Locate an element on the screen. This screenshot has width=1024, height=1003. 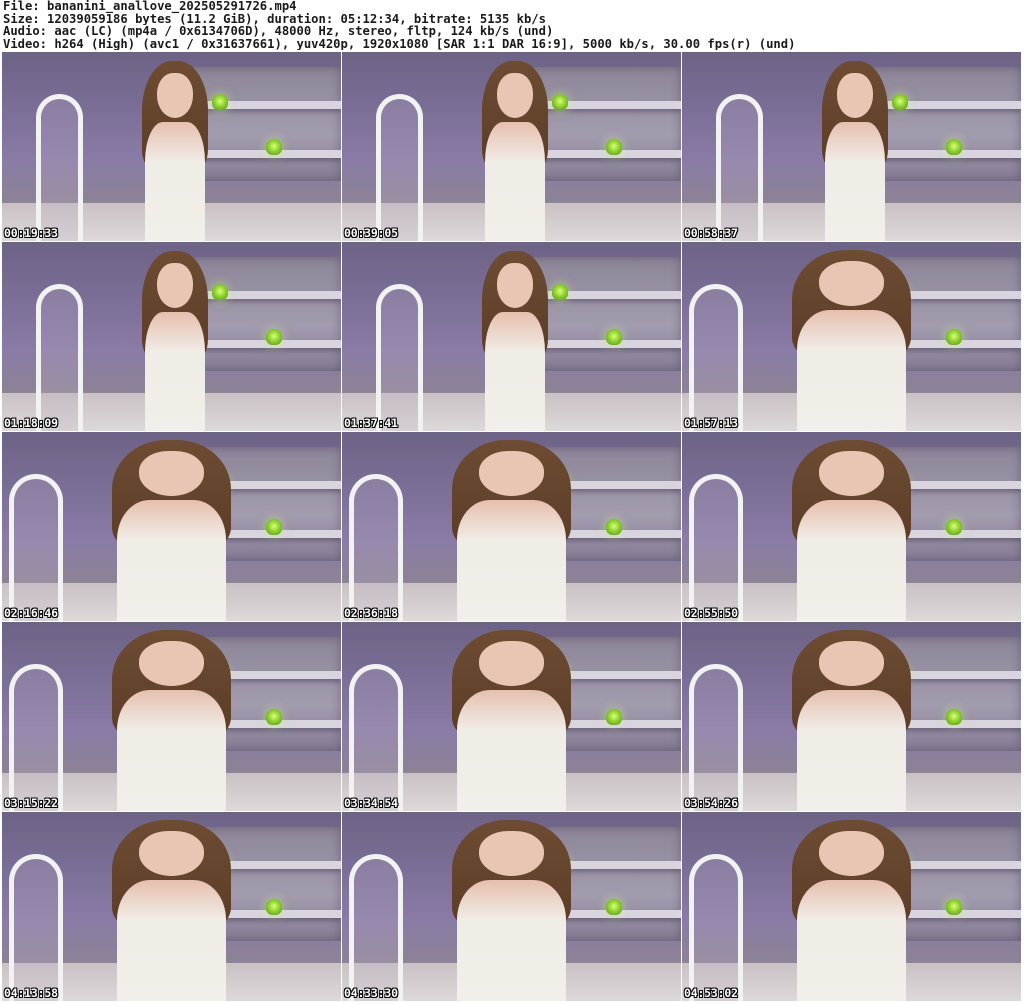
thumbnail-timestamp: 02:16:46 is located at coordinates (31, 613).